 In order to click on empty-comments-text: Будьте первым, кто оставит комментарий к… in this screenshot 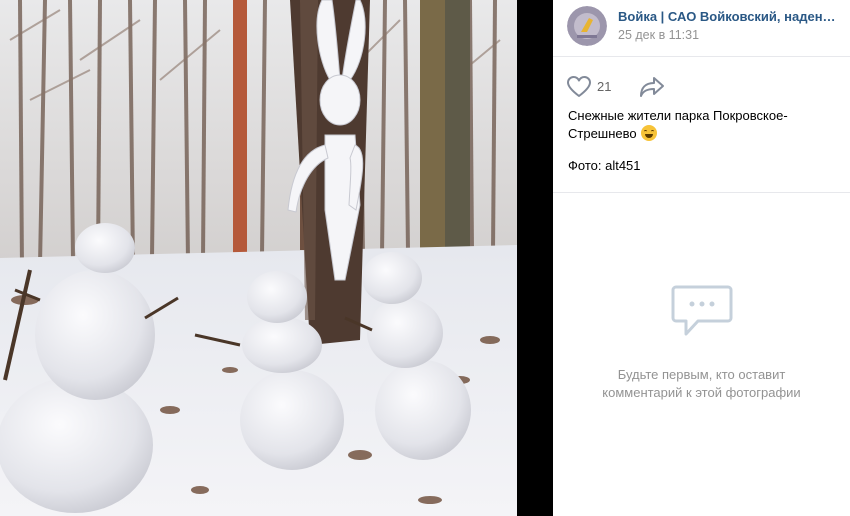, I will do `click(701, 384)`.